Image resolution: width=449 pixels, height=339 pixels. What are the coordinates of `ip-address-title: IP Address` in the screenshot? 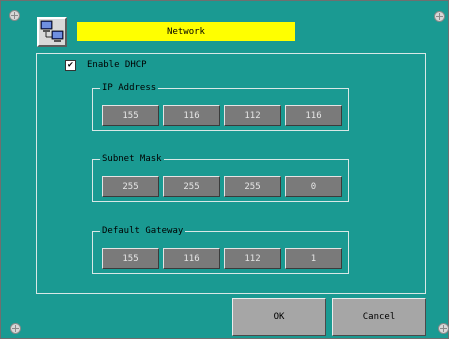 It's located at (129, 88).